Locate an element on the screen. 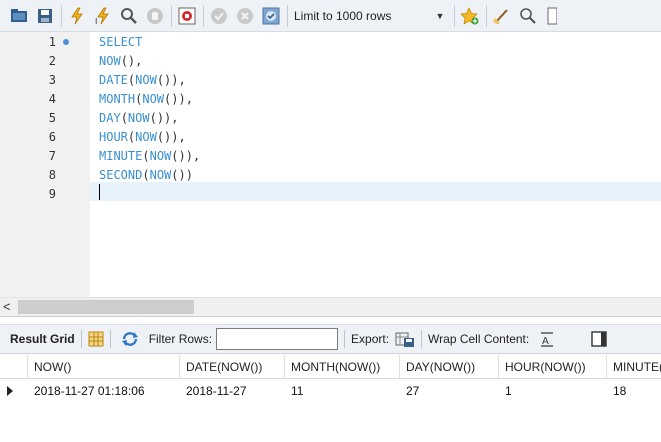 This screenshot has width=661, height=442. beautify-icon is located at coordinates (502, 16).